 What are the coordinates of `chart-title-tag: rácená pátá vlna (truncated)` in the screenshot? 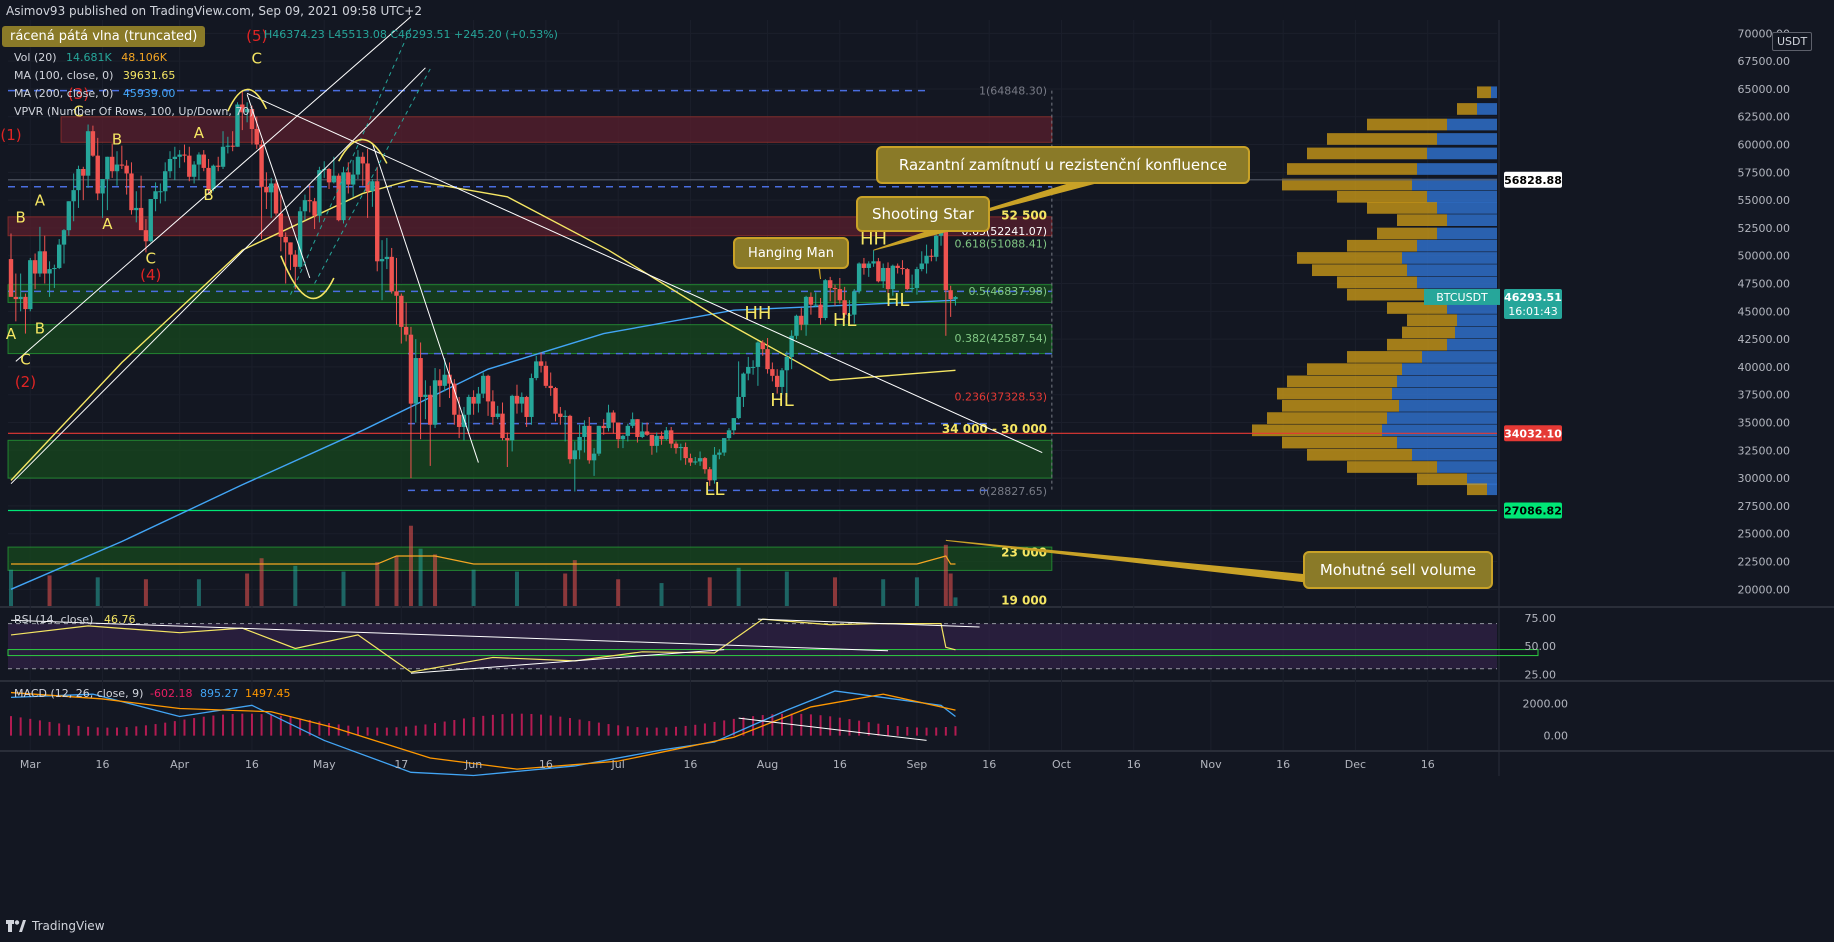 It's located at (104, 36).